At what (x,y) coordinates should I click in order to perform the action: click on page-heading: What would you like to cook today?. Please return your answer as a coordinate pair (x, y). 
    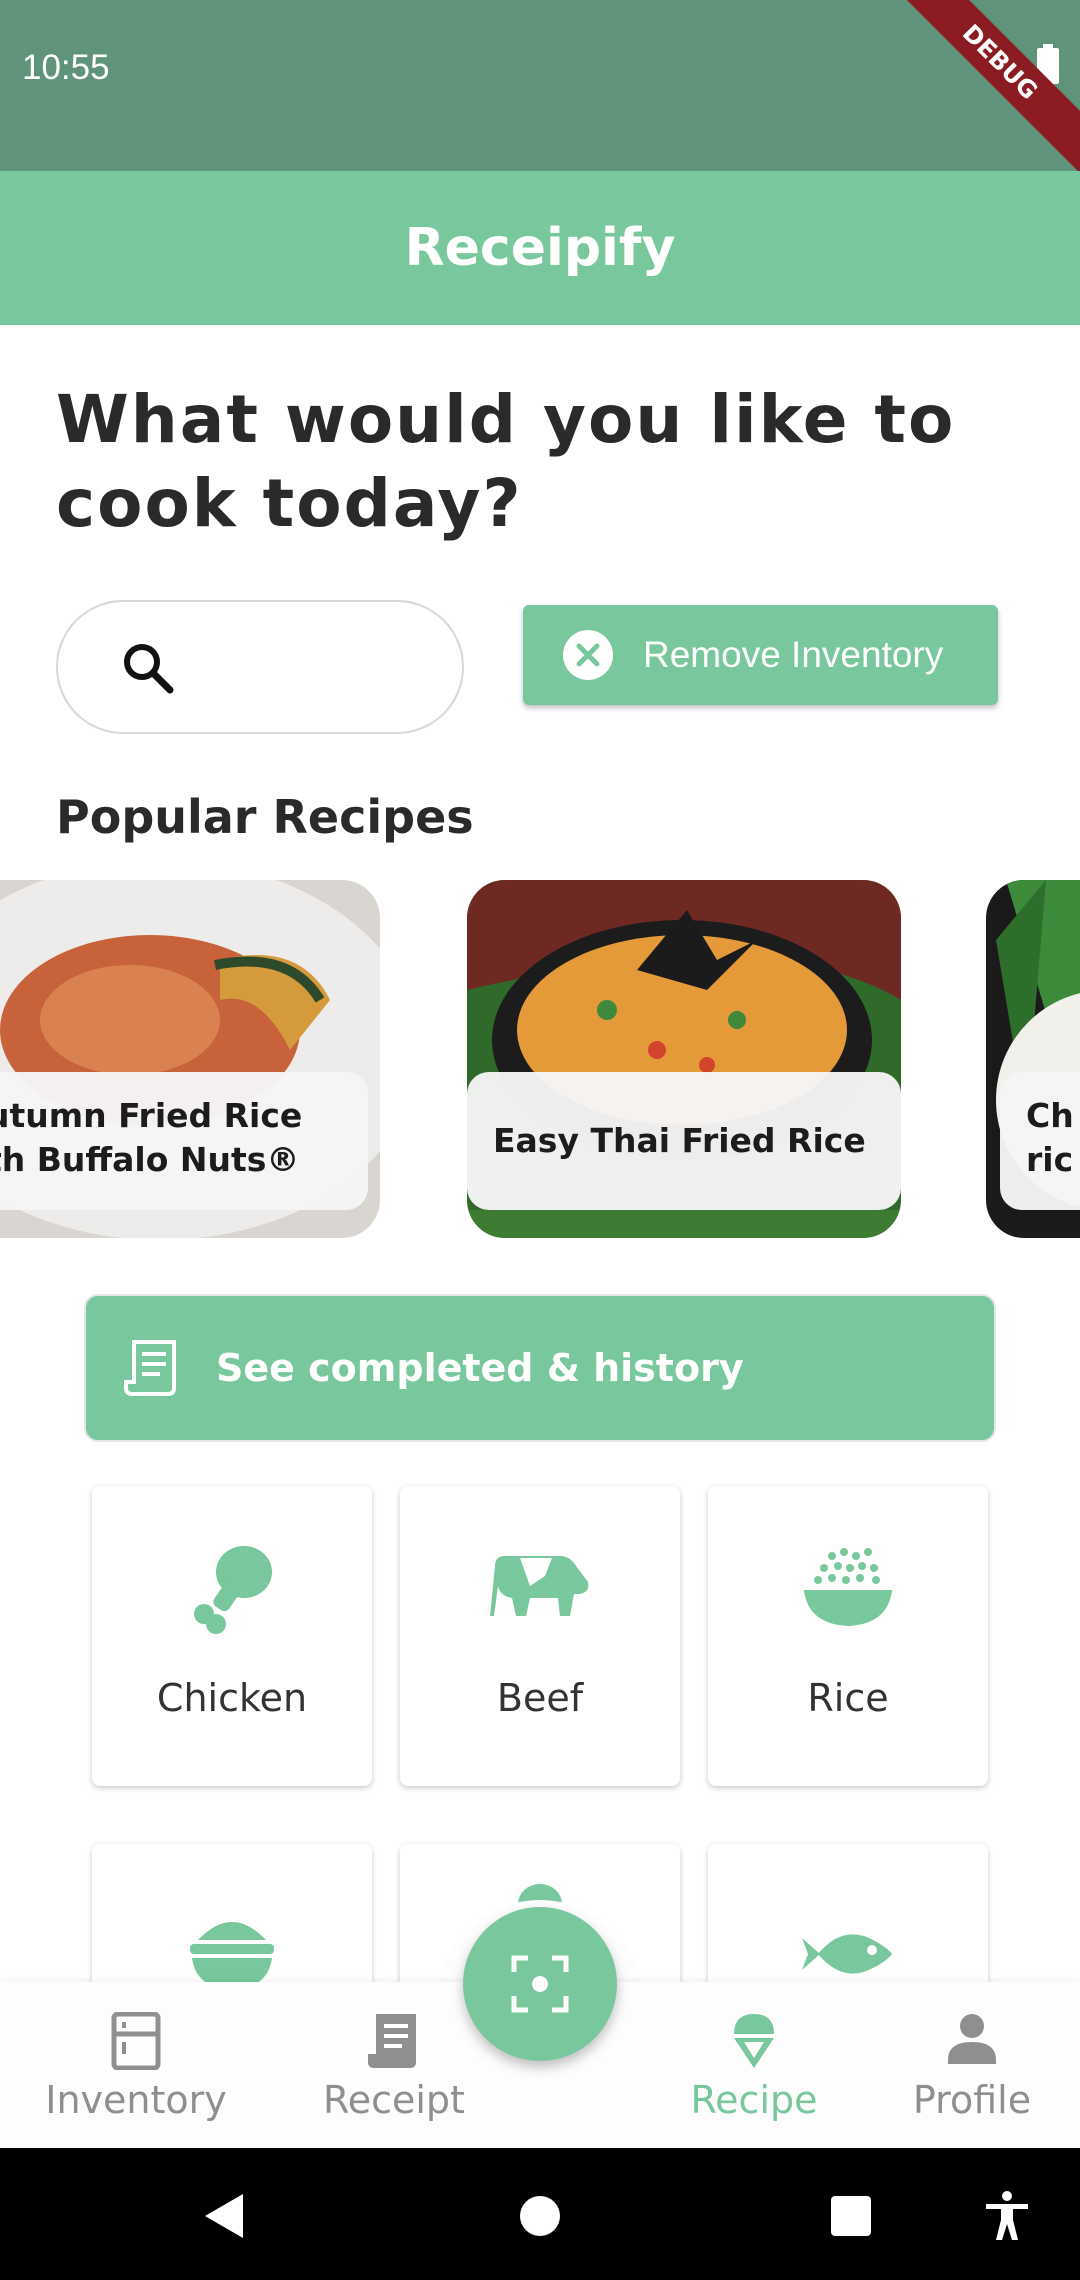
    Looking at the image, I should click on (506, 461).